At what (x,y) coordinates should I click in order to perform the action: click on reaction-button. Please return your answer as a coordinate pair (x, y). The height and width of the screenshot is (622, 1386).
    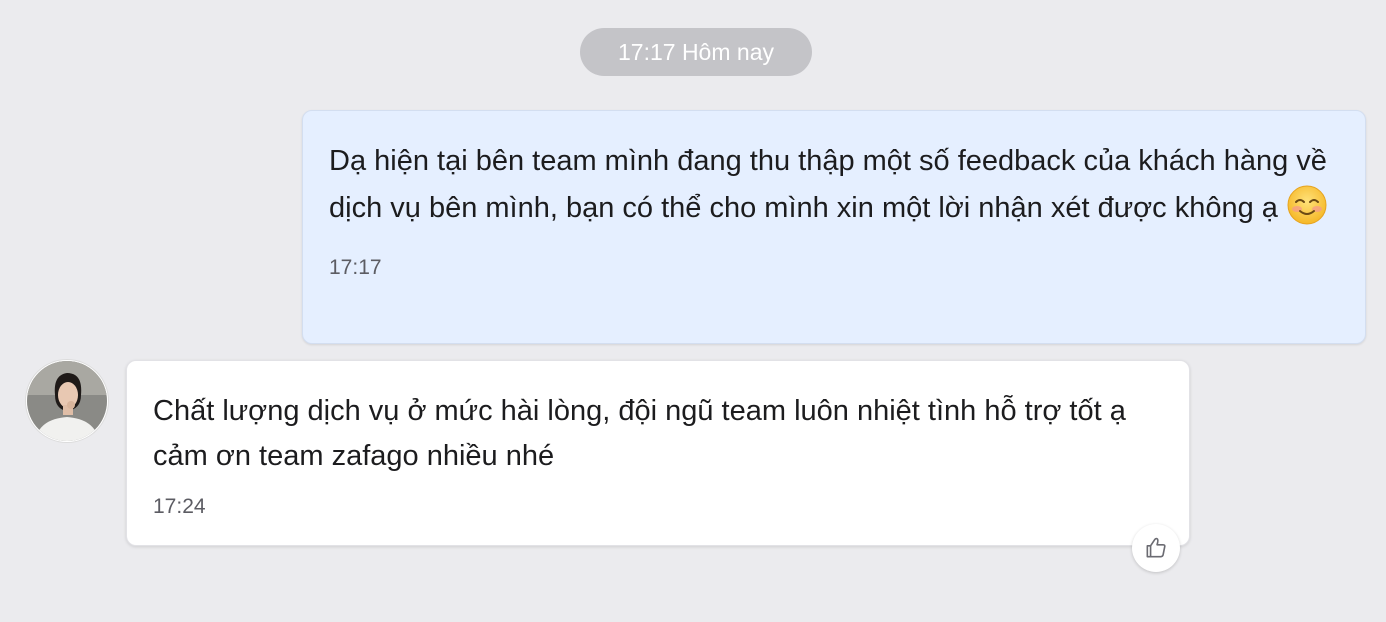
    Looking at the image, I should click on (1156, 548).